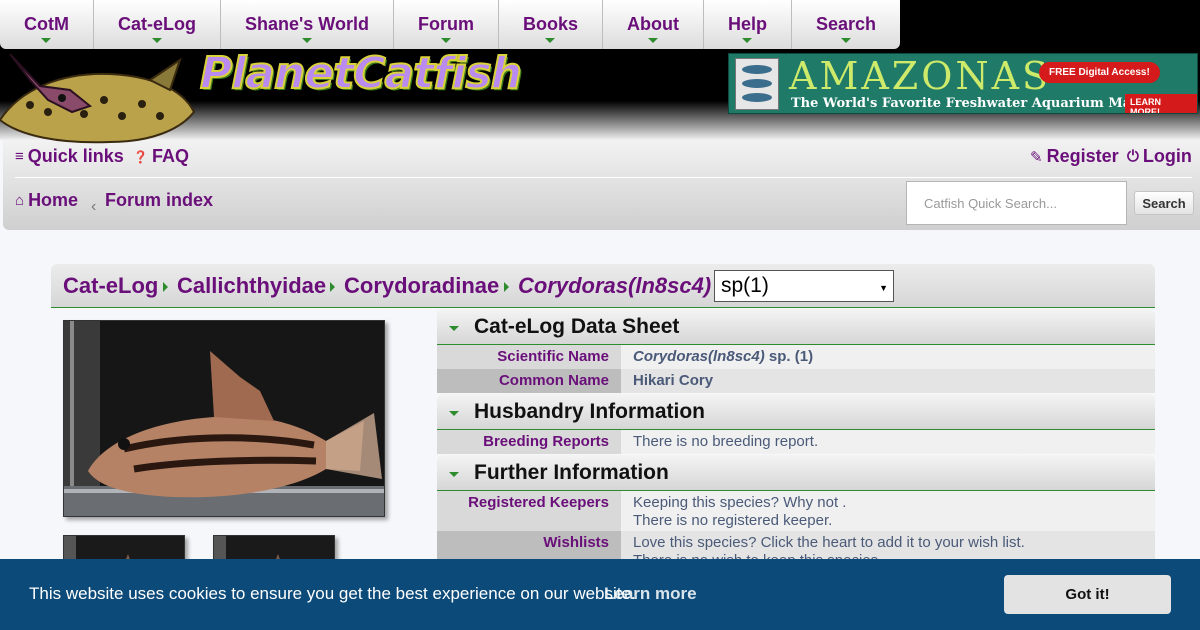 Image resolution: width=1200 pixels, height=630 pixels. I want to click on menu-icon: ≡, so click(19, 156).